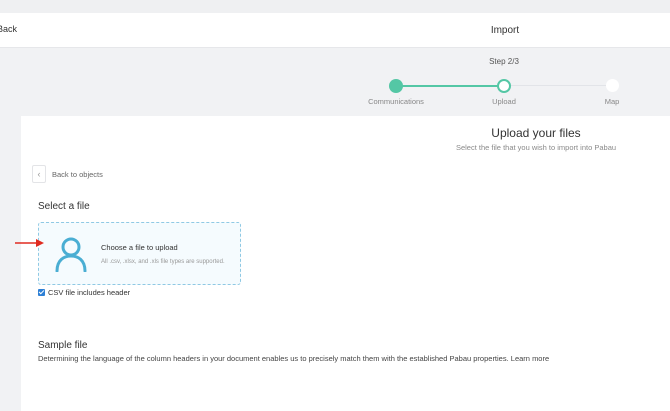 Image resolution: width=670 pixels, height=411 pixels. I want to click on page-header: Back Import, so click(335, 30).